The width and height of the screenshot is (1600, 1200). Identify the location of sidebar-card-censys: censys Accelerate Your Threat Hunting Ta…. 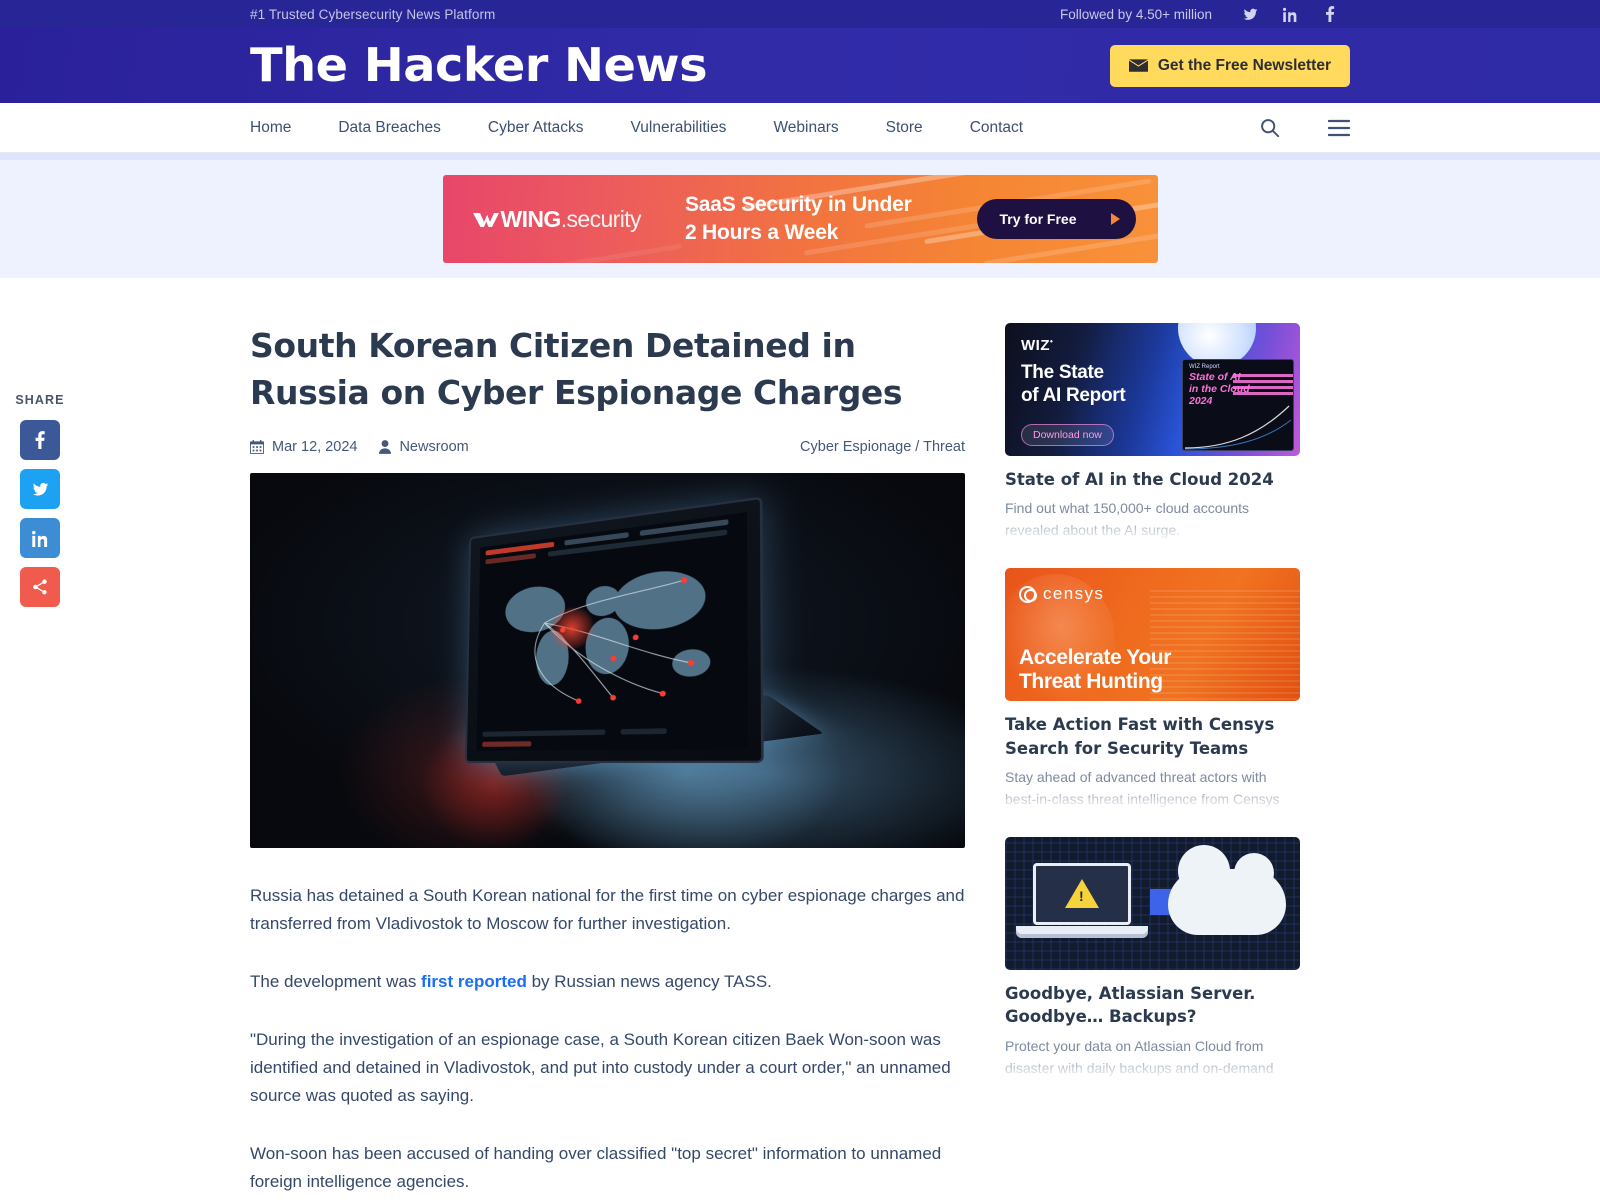
(1152, 689).